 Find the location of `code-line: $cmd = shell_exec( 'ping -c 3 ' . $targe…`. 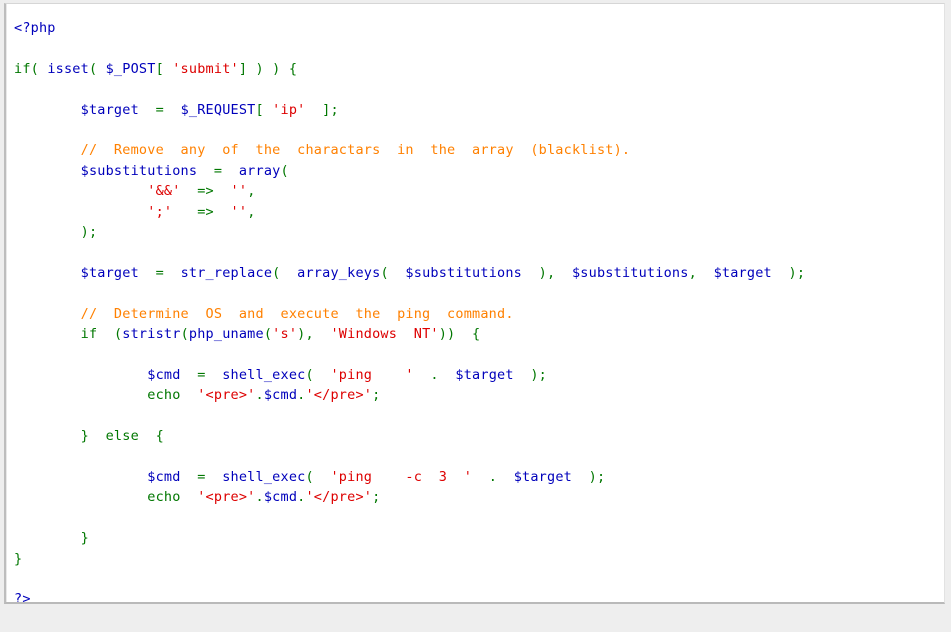

code-line: $cmd = shell_exec( 'ping -c 3 ' . $targe… is located at coordinates (376, 476).